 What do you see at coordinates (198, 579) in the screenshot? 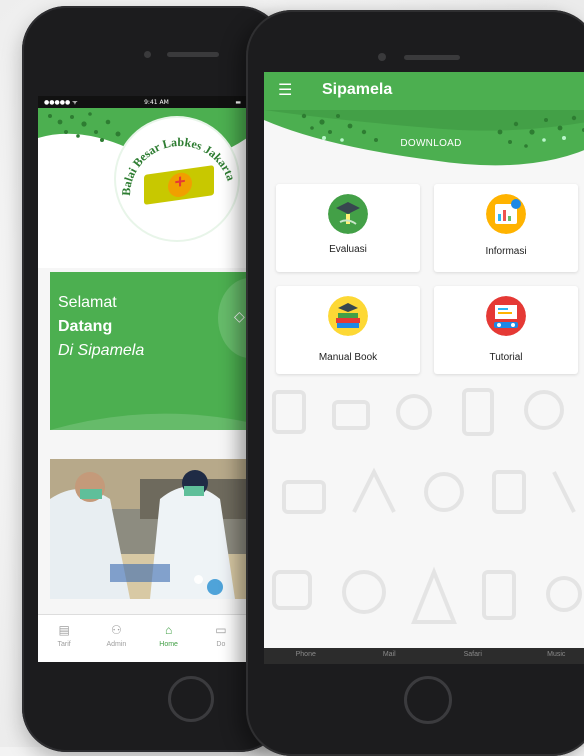
I see `carousel-indicator` at bounding box center [198, 579].